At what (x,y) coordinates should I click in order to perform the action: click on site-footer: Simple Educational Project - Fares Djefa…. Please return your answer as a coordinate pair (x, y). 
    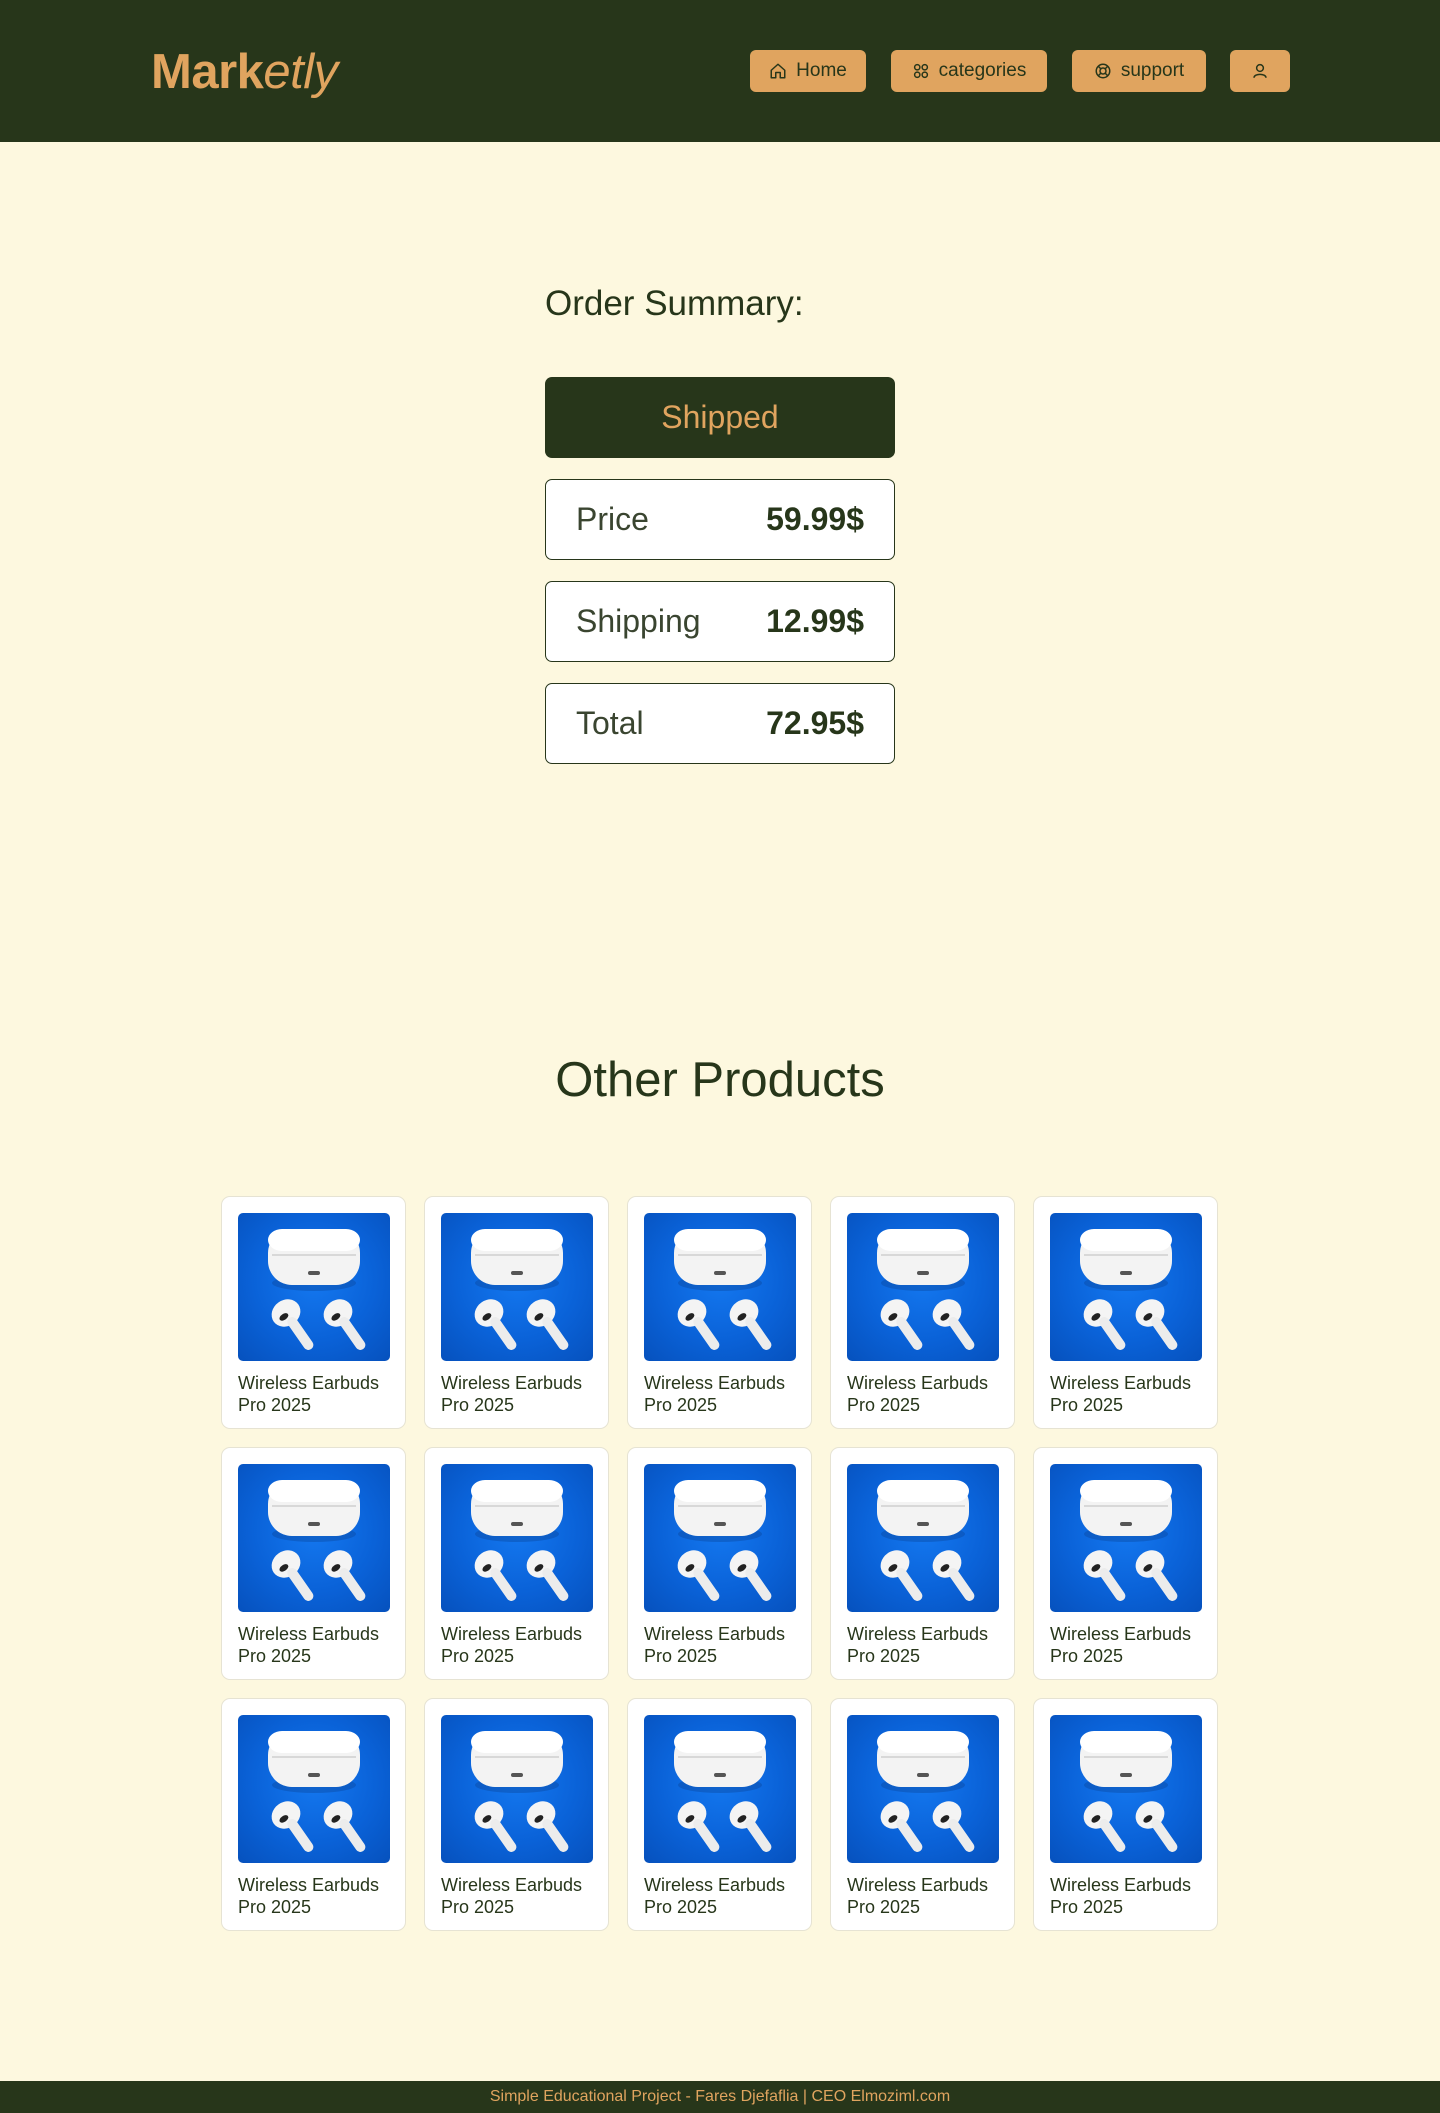
    Looking at the image, I should click on (720, 2097).